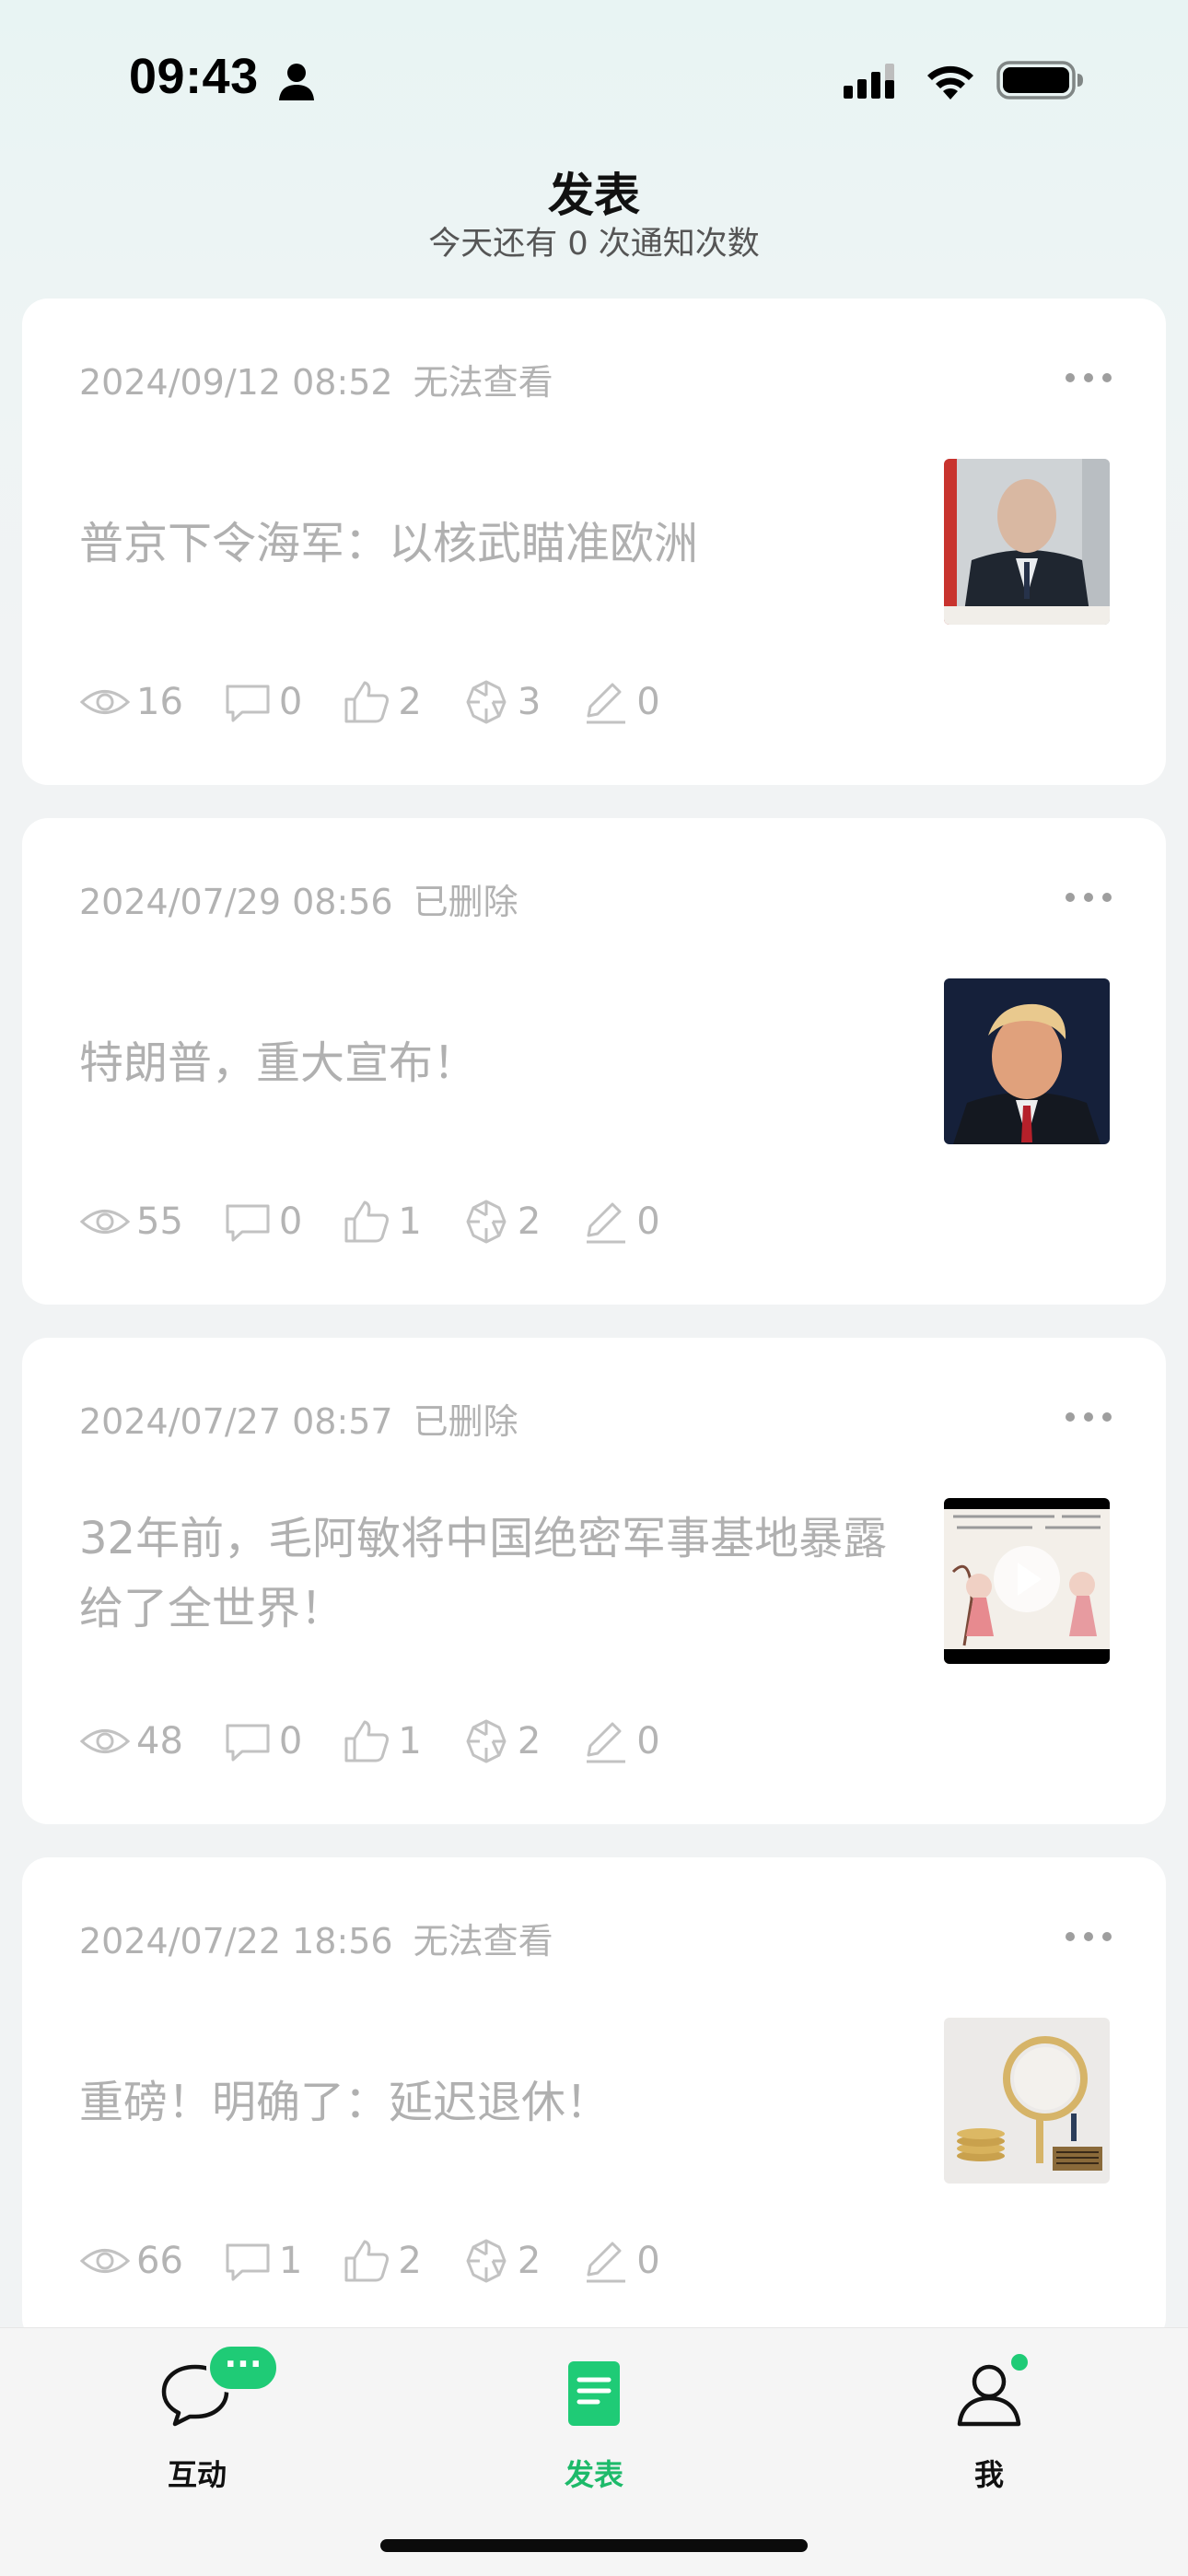 The height and width of the screenshot is (2576, 1188). Describe the element at coordinates (236, 902) in the screenshot. I see `post-date: 2024/07/29 08:56` at that location.